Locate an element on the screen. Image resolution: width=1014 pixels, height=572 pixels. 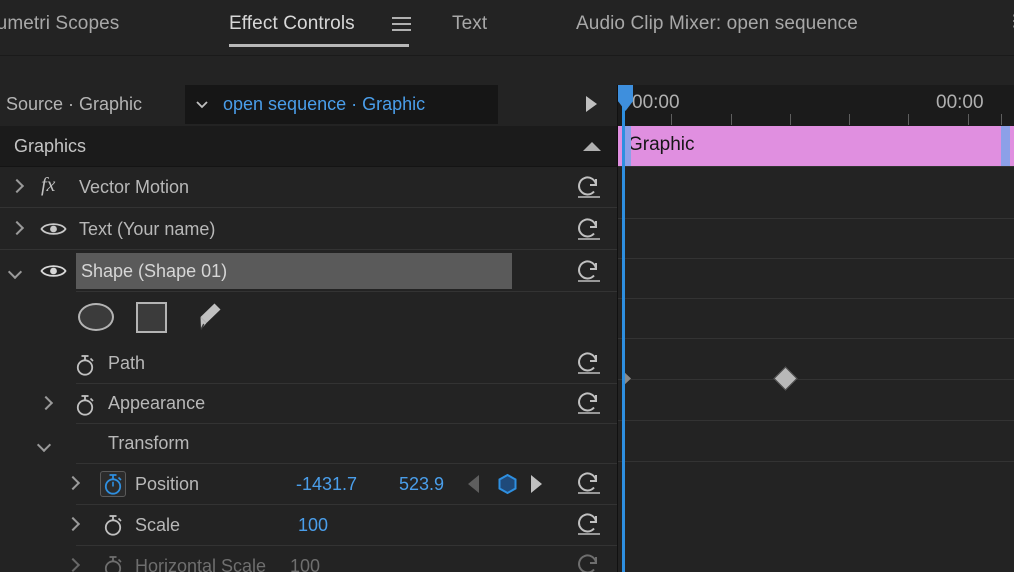
timecode-right: 00:00 is located at coordinates (960, 102).